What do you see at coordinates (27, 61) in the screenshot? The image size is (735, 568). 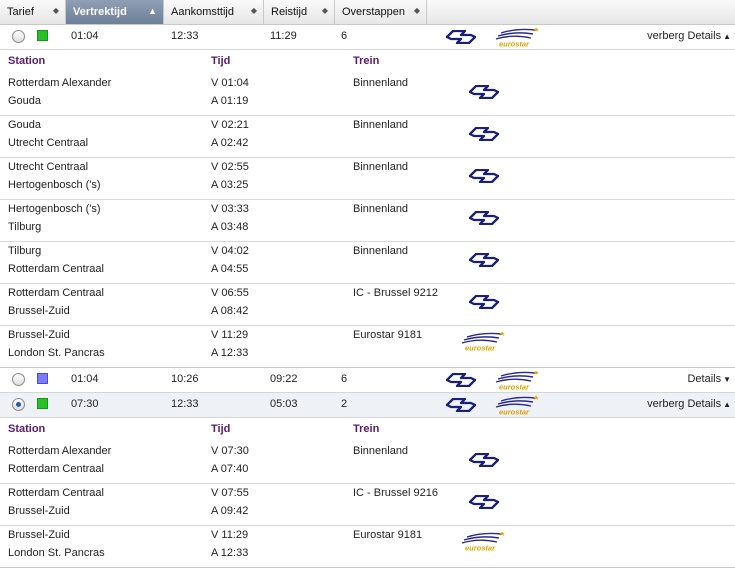 I see `station-header: Station` at bounding box center [27, 61].